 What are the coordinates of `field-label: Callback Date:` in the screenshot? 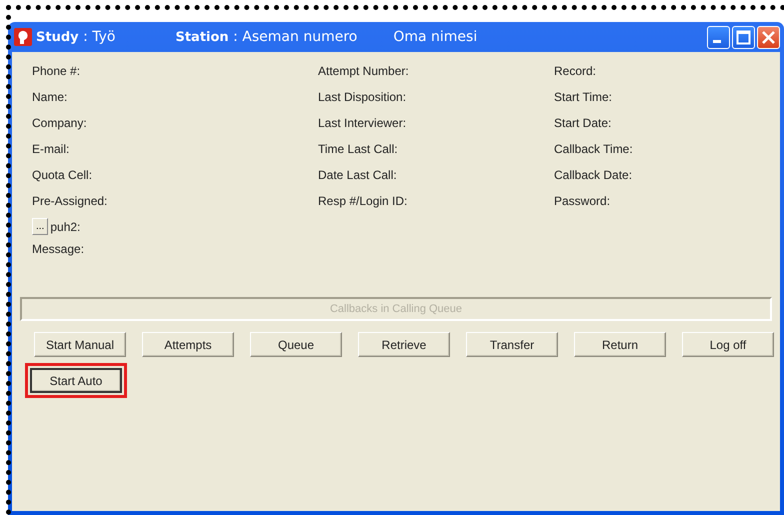 It's located at (593, 175).